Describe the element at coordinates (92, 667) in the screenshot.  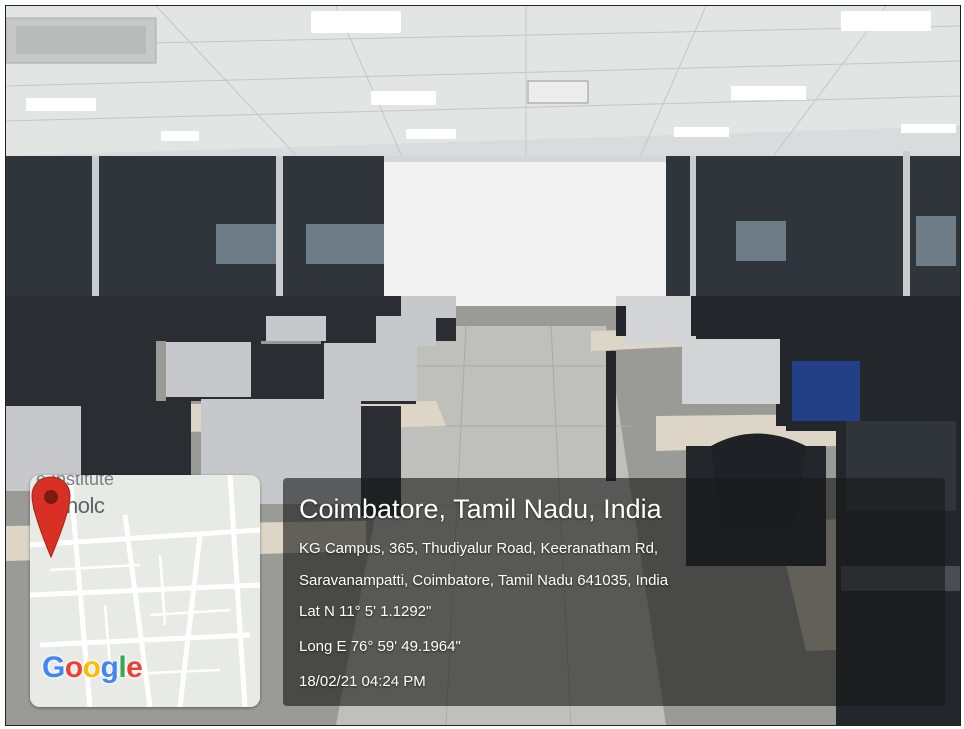
I see `google-logo: Google` at that location.